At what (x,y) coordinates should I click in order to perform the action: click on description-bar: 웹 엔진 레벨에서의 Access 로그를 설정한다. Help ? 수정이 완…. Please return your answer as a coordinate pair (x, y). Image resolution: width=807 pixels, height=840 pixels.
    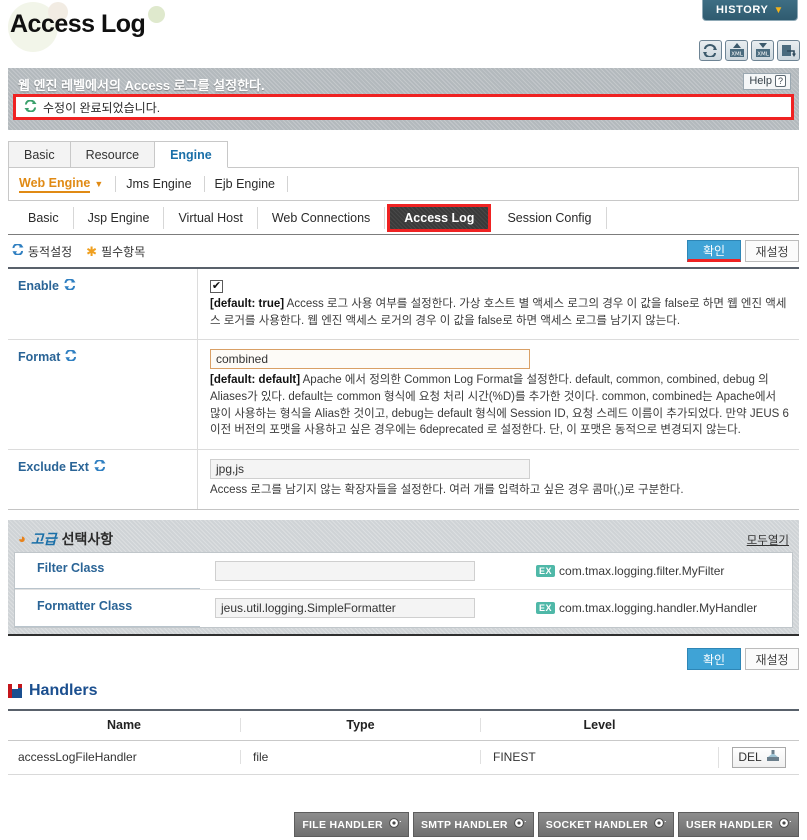
    Looking at the image, I should click on (403, 99).